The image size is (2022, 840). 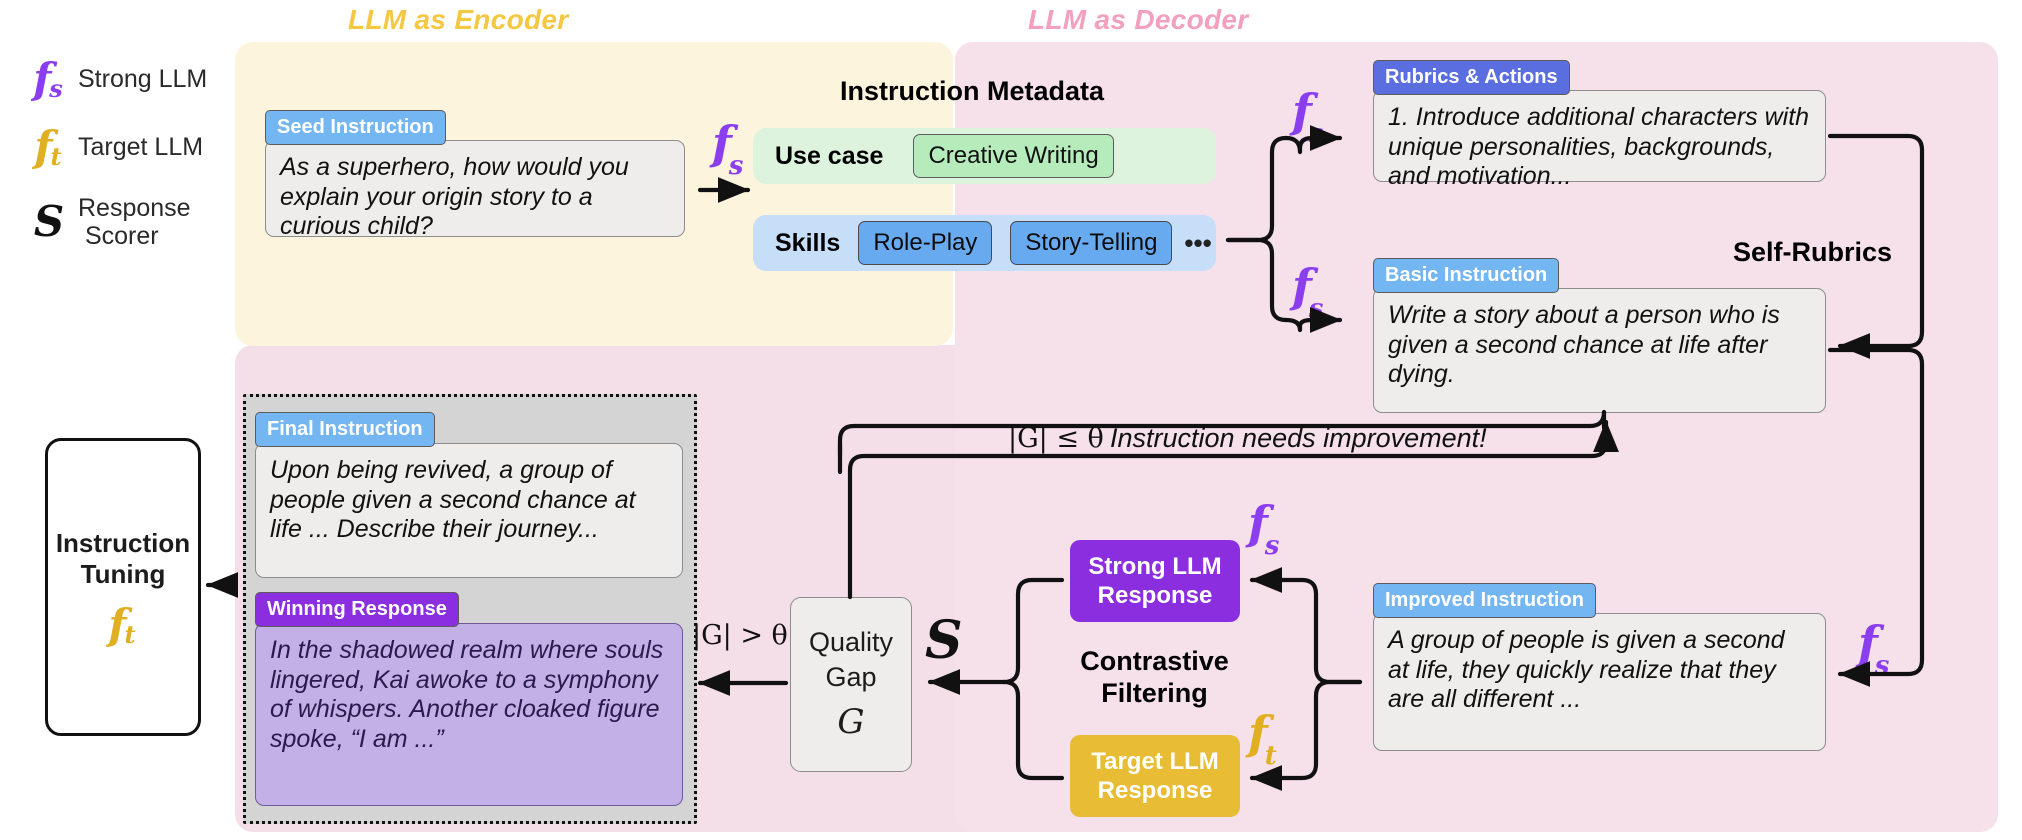 What do you see at coordinates (728, 149) in the screenshot?
I see `f-s-icon-encoder: fs` at bounding box center [728, 149].